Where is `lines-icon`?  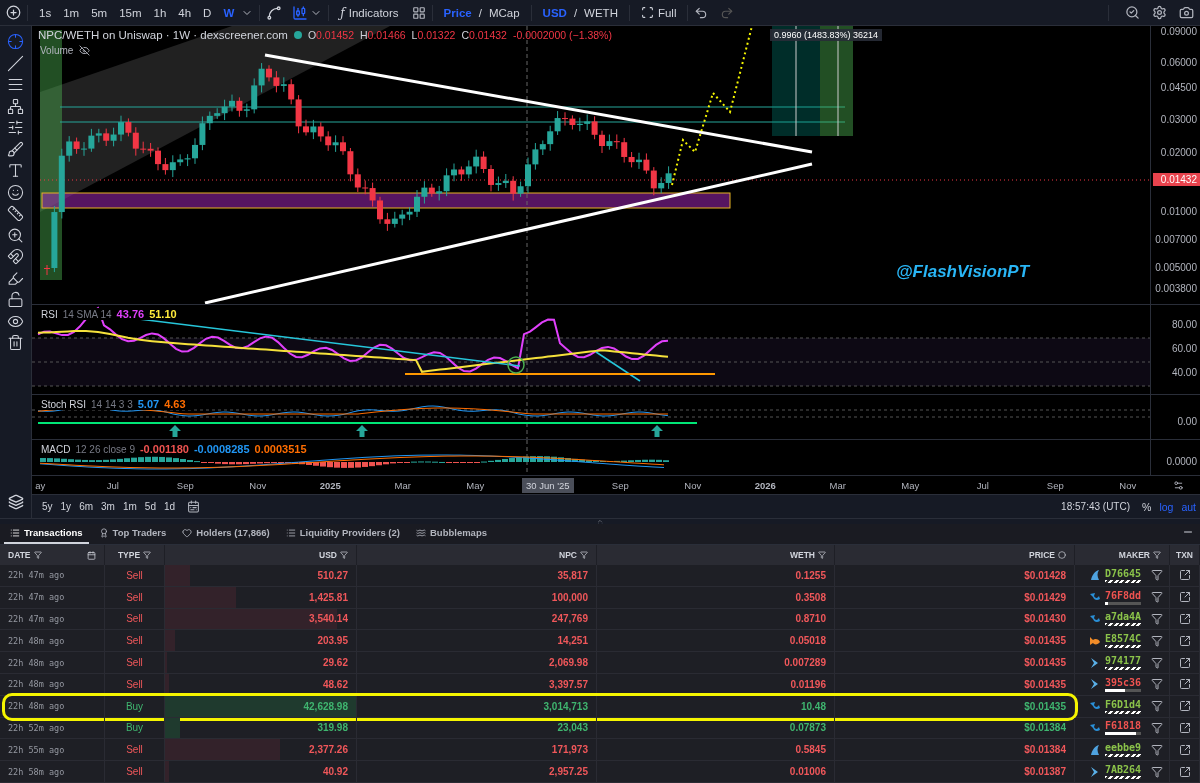
lines-icon is located at coordinates (15, 84).